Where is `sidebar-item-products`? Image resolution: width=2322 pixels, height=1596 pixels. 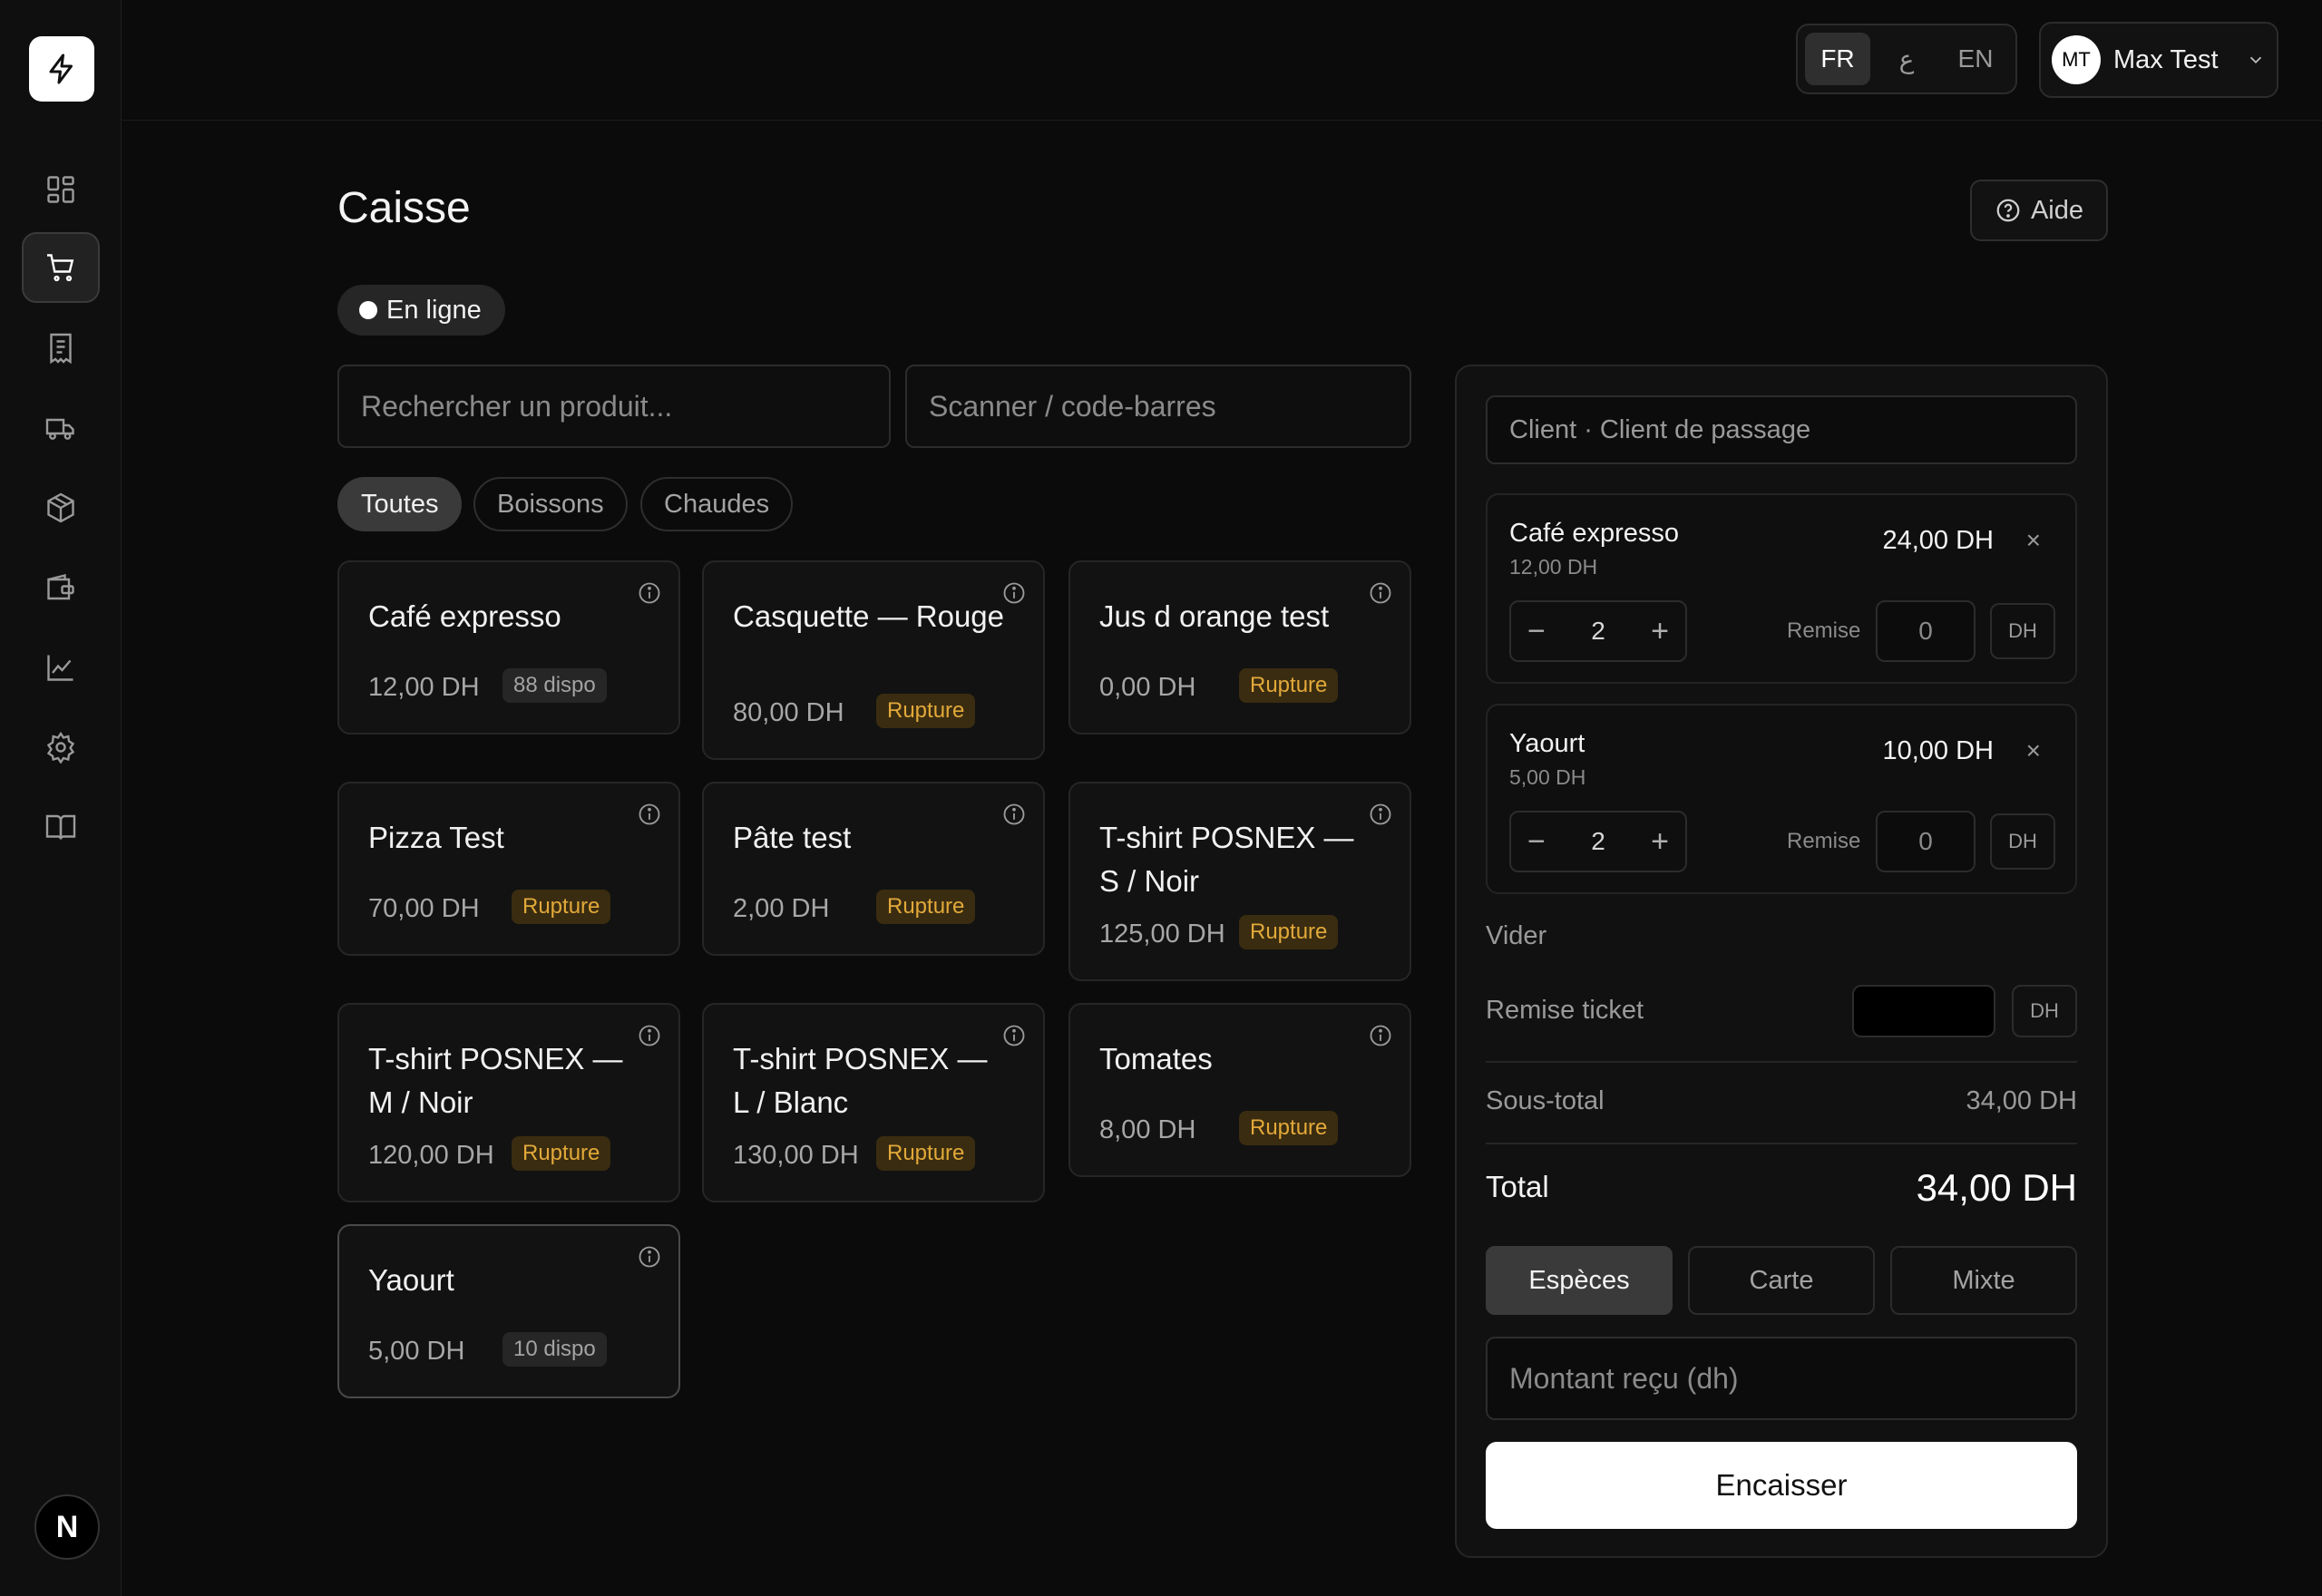
sidebar-item-products is located at coordinates (61, 507).